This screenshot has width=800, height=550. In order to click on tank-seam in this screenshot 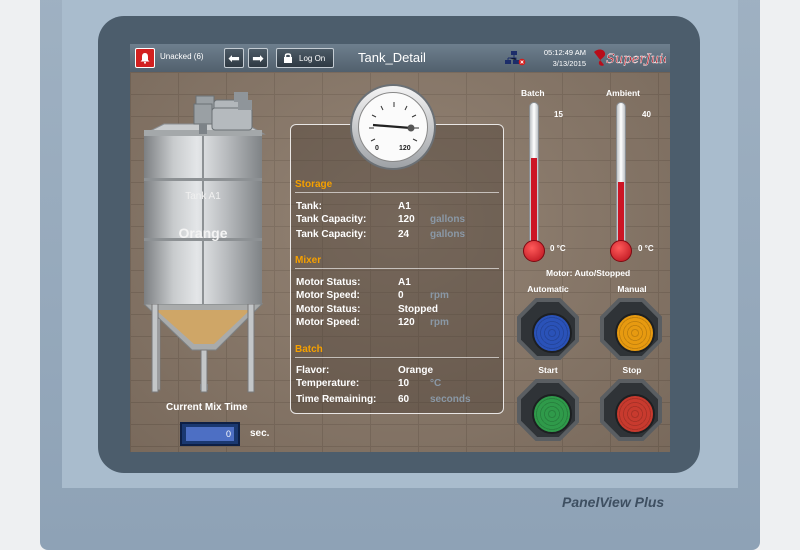, I will do `click(203, 219)`.